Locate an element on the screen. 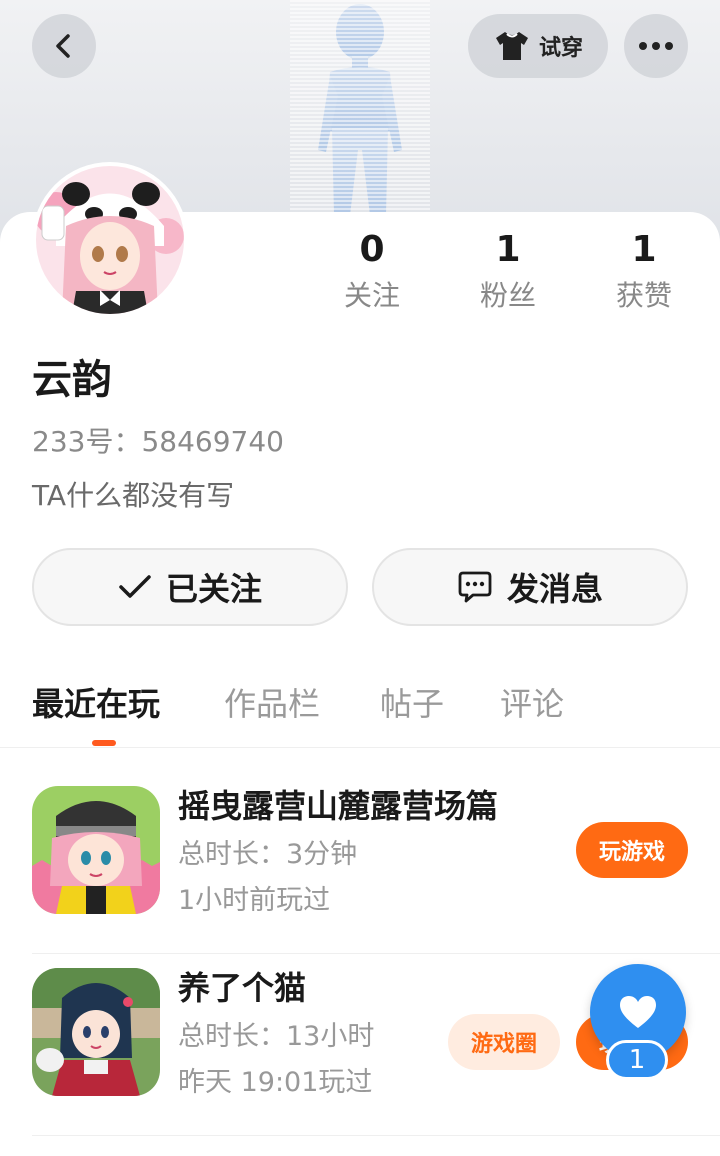  stat-followers: 1 粉丝 is located at coordinates (508, 273).